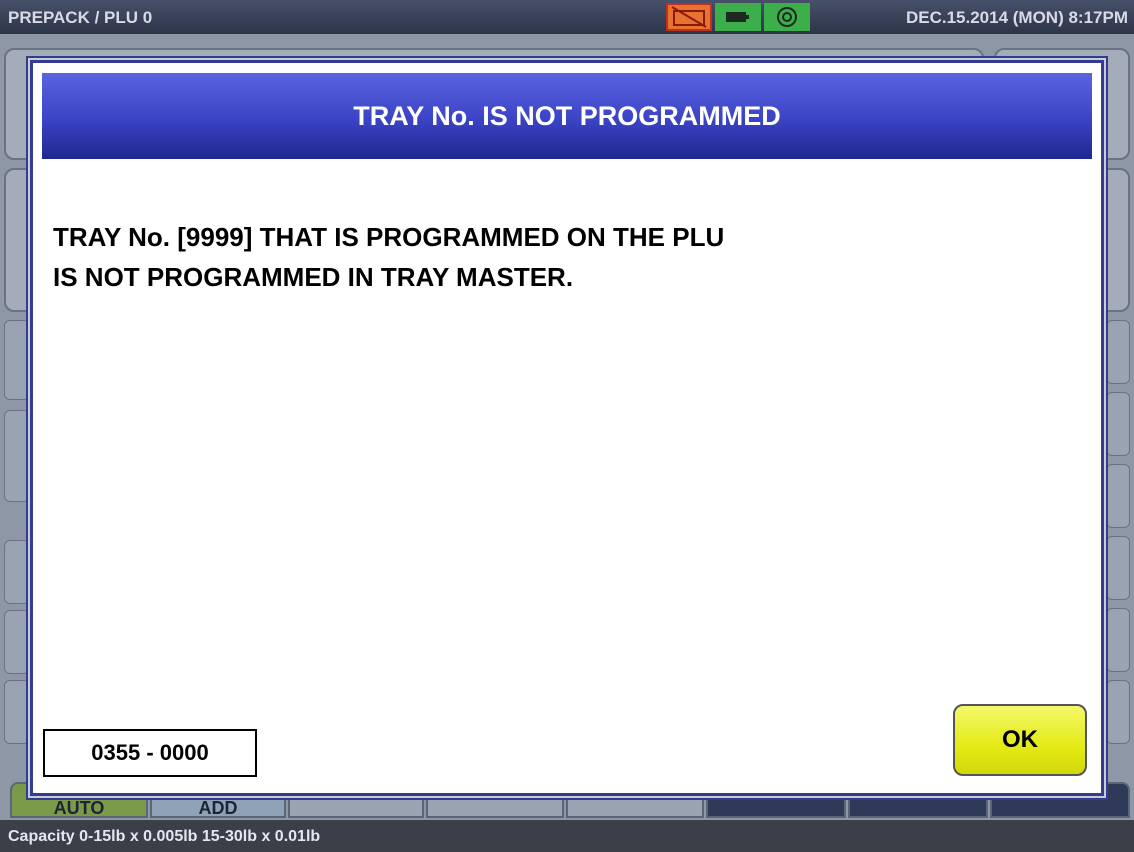 This screenshot has width=1134, height=852. What do you see at coordinates (567, 116) in the screenshot?
I see `dialog-title: TRAY No. IS NOT PROGRAMMED` at bounding box center [567, 116].